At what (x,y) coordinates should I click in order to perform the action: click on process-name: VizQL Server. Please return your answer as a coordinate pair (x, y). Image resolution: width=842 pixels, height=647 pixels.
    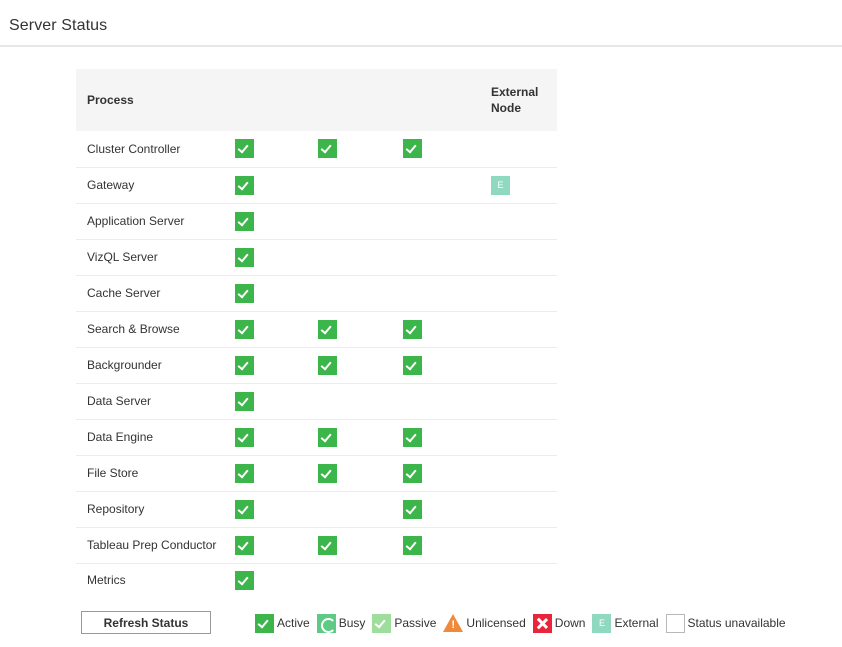
    Looking at the image, I should click on (122, 257).